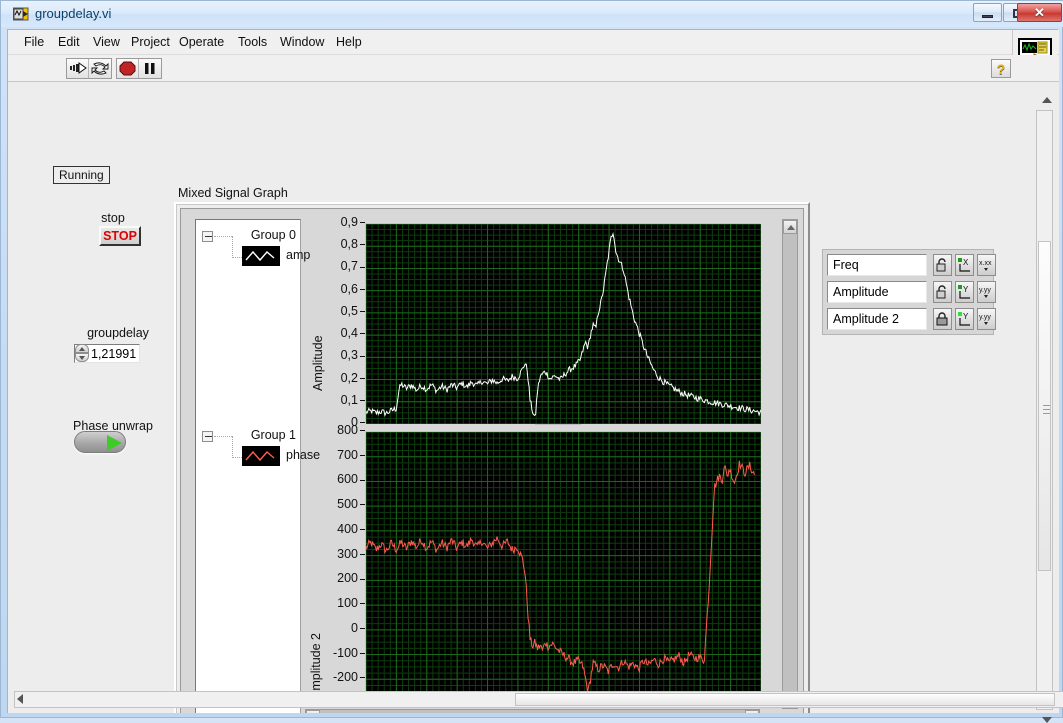  What do you see at coordinates (349, 42) in the screenshot?
I see `menu-help: Help` at bounding box center [349, 42].